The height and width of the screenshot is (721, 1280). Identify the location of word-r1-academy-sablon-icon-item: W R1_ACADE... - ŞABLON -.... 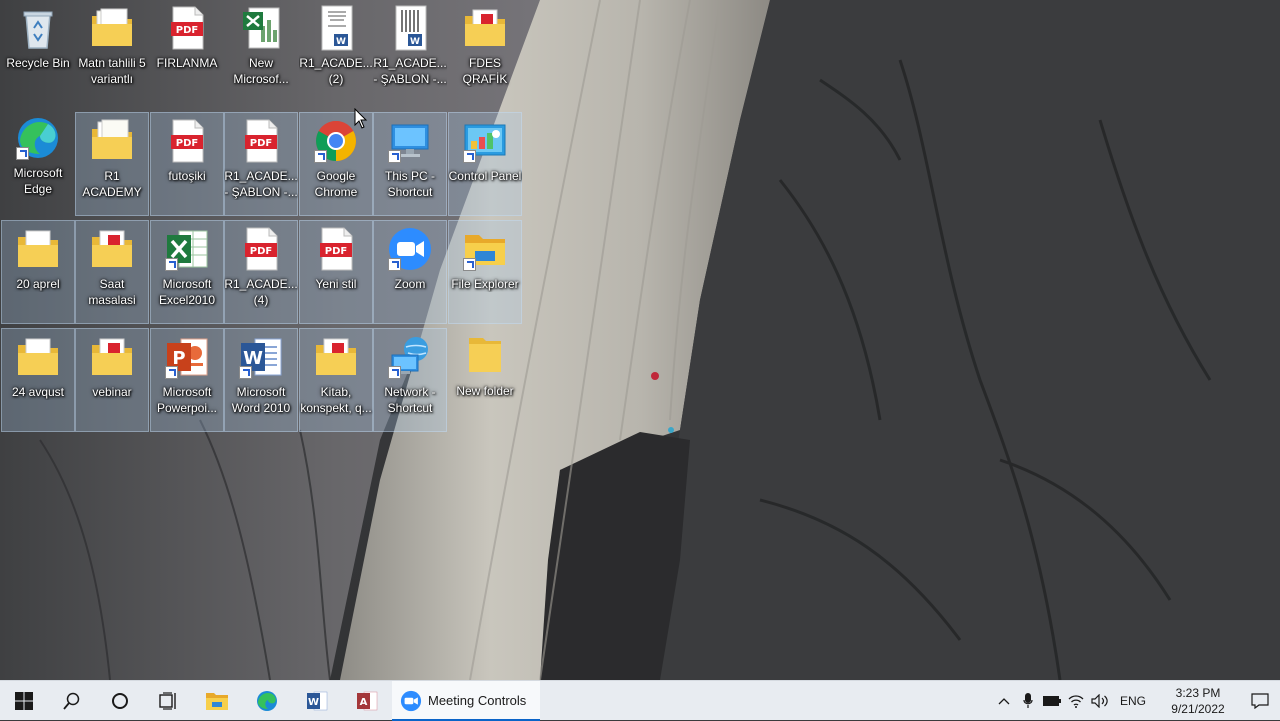
(410, 52).